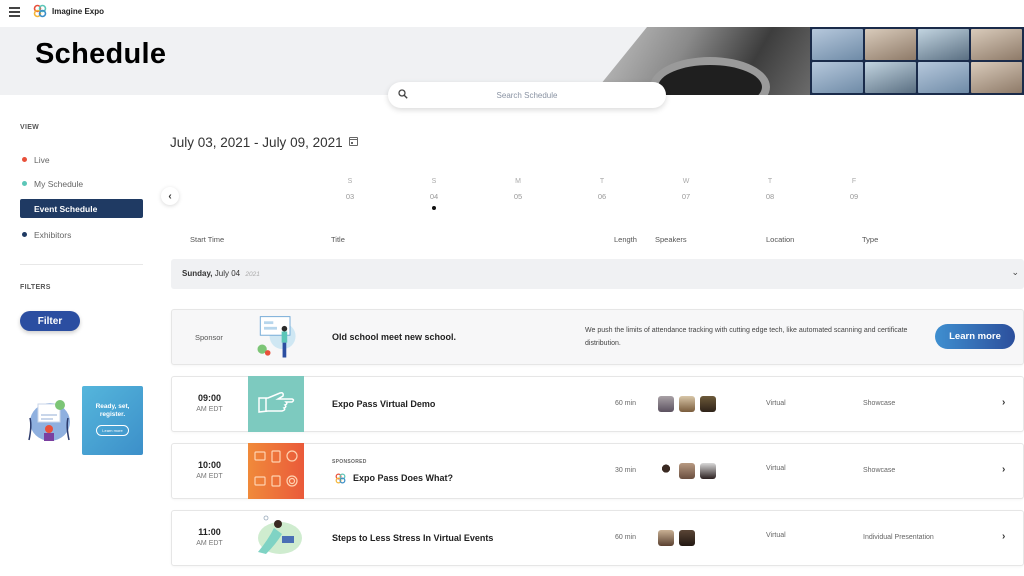  I want to click on learn-more-button: Learn more, so click(975, 336).